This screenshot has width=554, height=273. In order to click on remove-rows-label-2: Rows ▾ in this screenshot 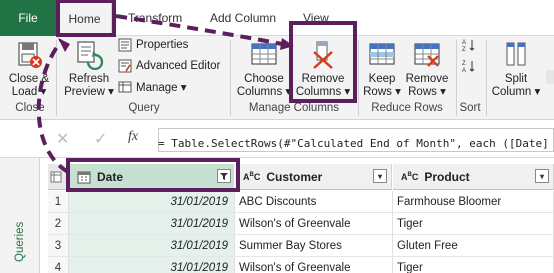, I will do `click(427, 92)`.